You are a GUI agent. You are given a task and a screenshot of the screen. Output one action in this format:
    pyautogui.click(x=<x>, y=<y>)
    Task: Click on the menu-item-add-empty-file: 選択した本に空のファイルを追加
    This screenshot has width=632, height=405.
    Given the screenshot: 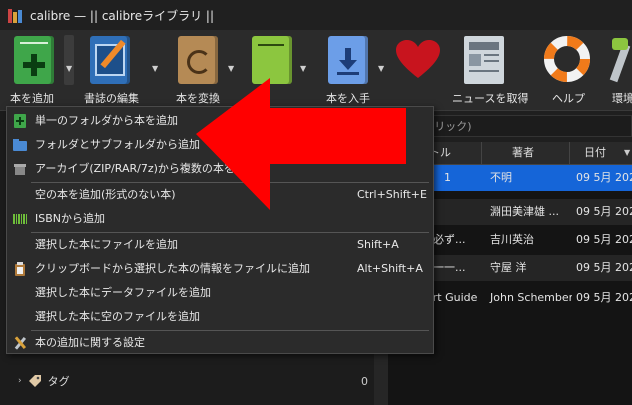 What is the action you would take?
    pyautogui.click(x=220, y=317)
    